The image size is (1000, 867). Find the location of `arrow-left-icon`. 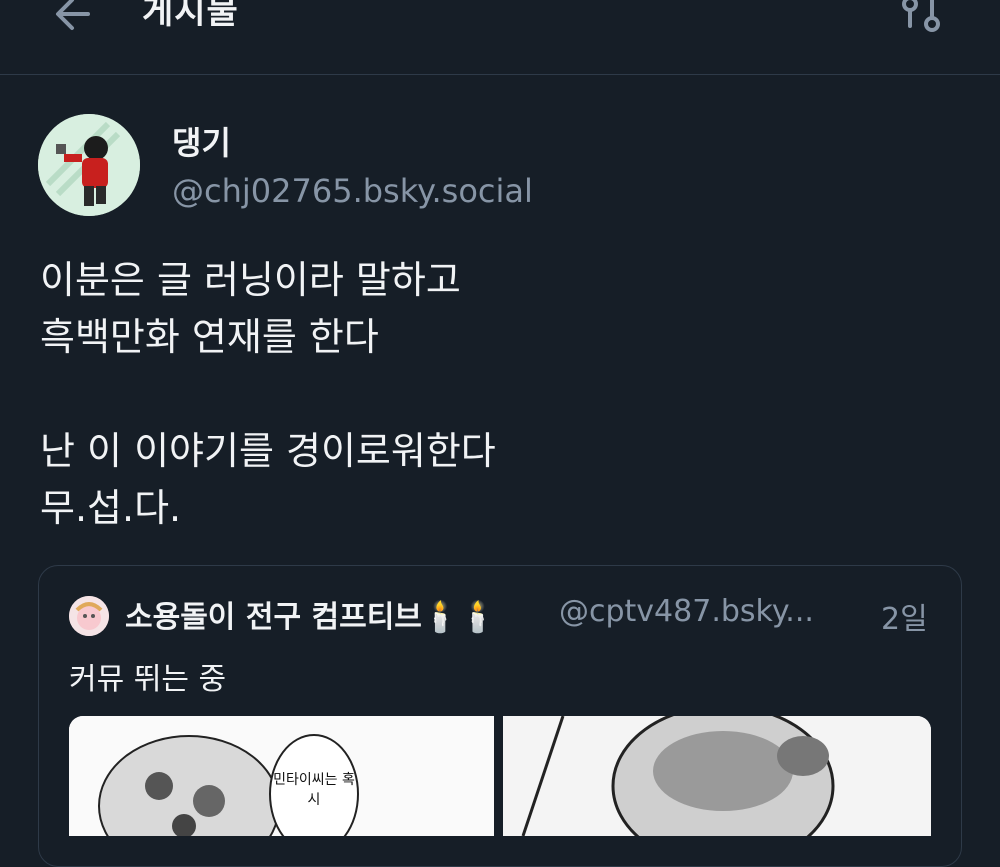

arrow-left-icon is located at coordinates (73, 15).